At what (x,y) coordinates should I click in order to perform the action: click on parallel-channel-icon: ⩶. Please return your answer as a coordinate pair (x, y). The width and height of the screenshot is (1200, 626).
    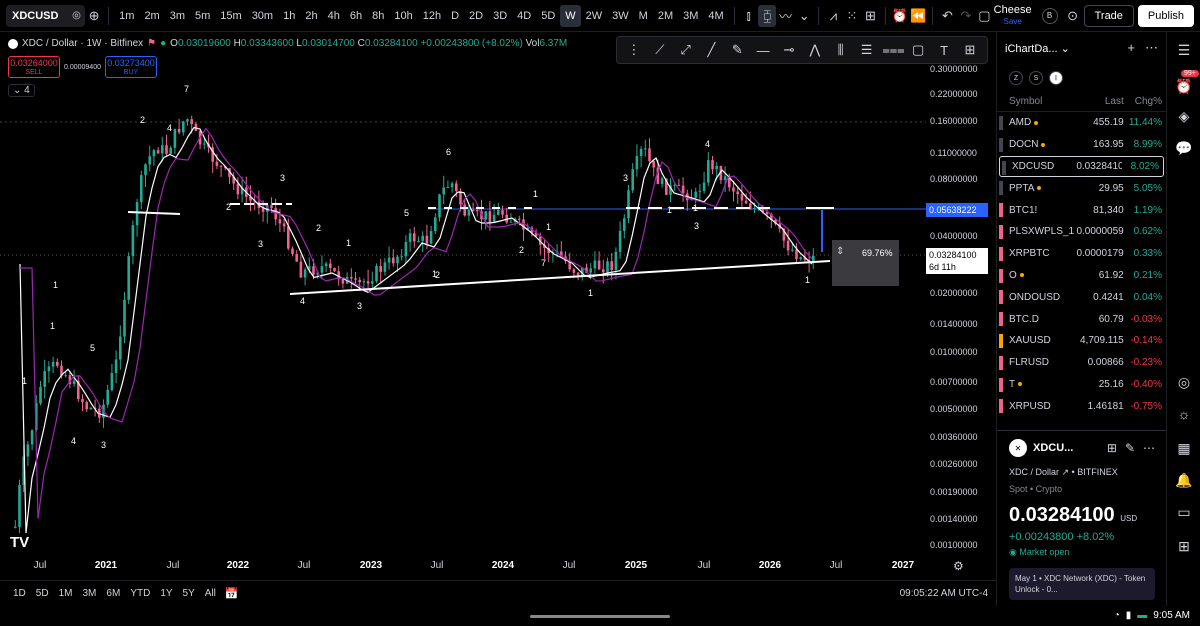
    Looking at the image, I should click on (893, 50).